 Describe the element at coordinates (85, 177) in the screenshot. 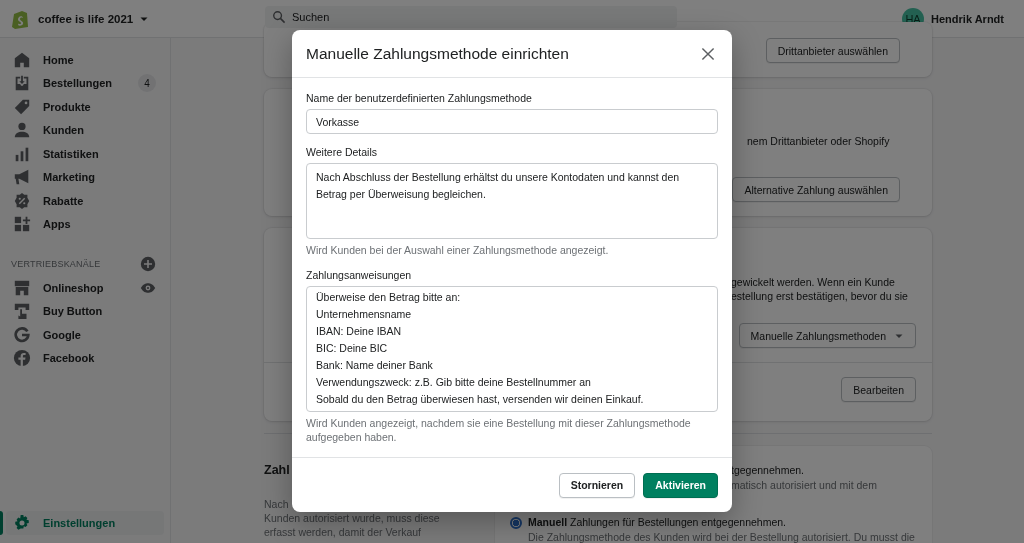

I see `nav-item: Marketing` at that location.